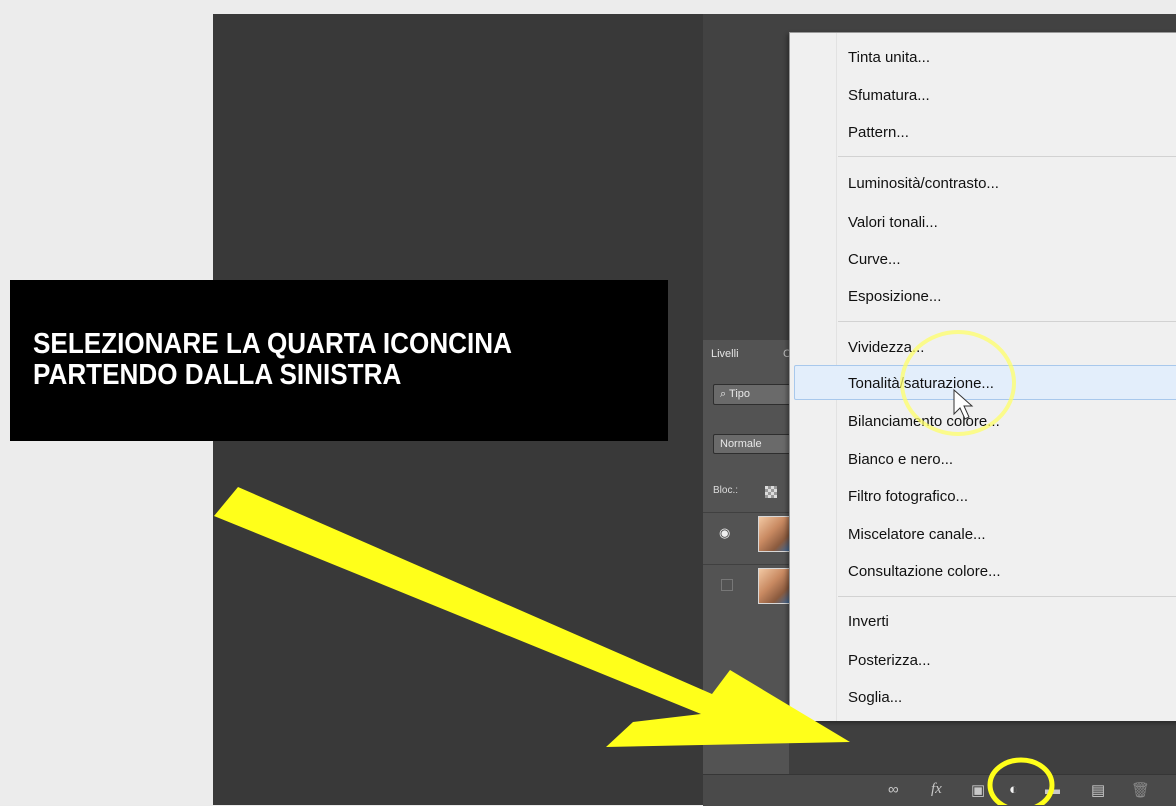 The image size is (1176, 806). Describe the element at coordinates (1021, 781) in the screenshot. I see `yellow-circle-icon` at that location.